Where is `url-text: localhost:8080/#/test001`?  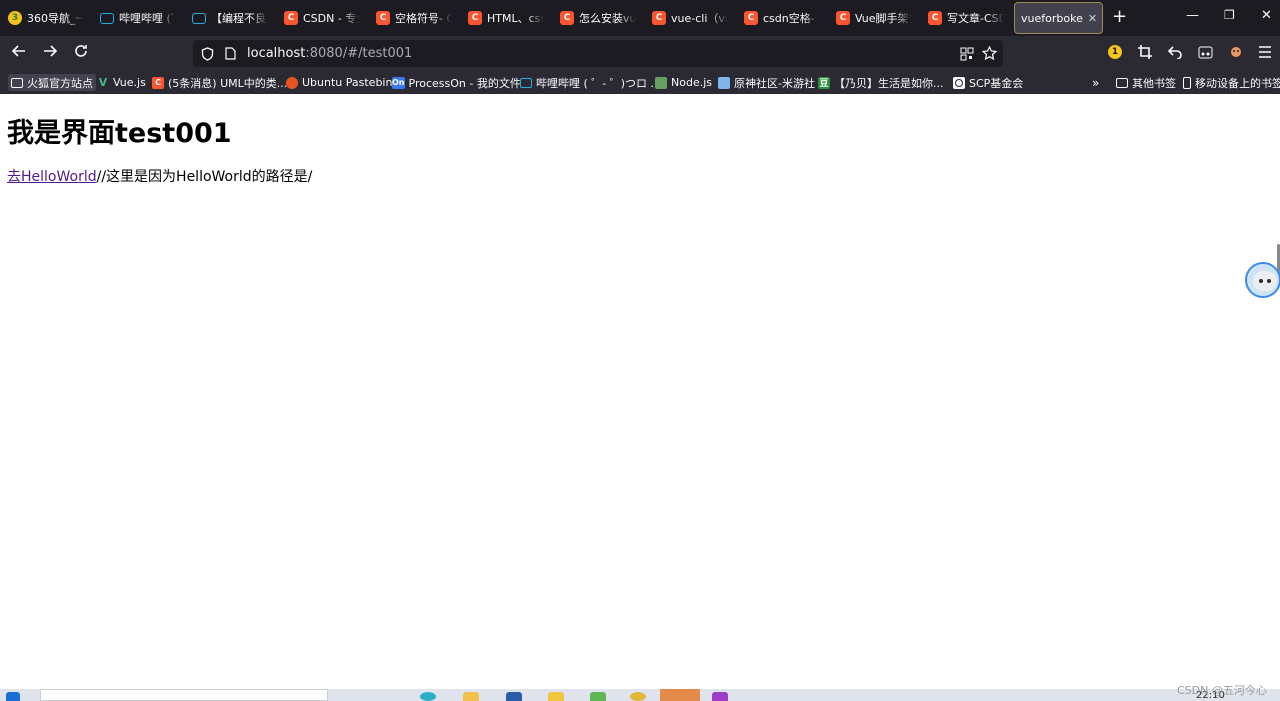 url-text: localhost:8080/#/test001 is located at coordinates (329, 53).